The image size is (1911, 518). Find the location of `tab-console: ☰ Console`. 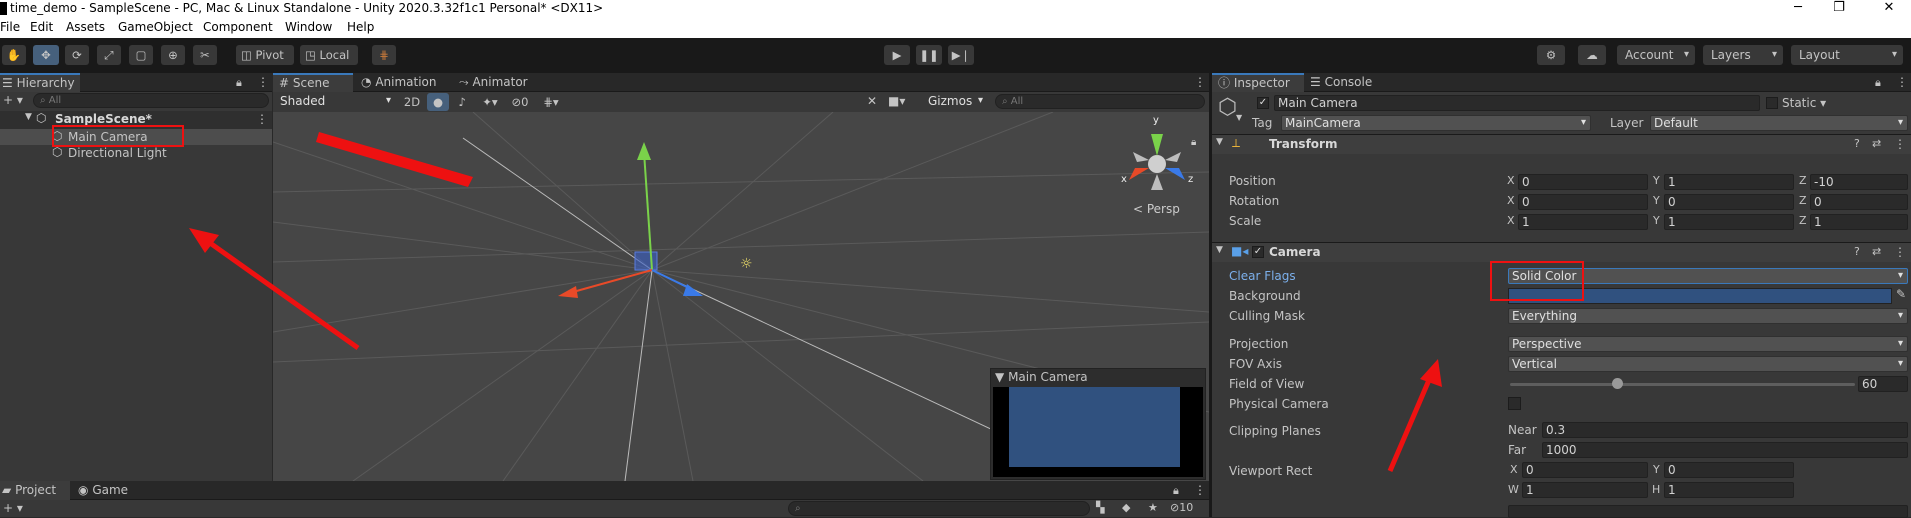

tab-console: ☰ Console is located at coordinates (1355, 82).